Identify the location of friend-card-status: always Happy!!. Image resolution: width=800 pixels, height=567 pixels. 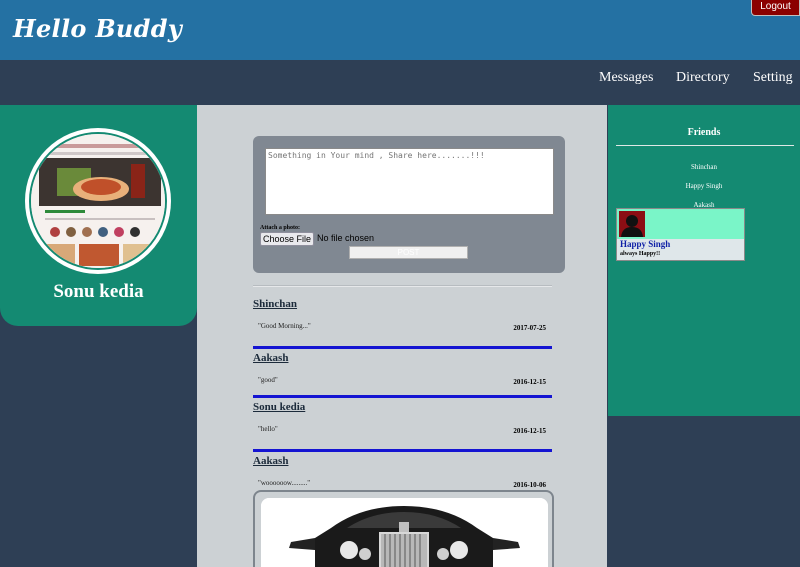
(640, 254).